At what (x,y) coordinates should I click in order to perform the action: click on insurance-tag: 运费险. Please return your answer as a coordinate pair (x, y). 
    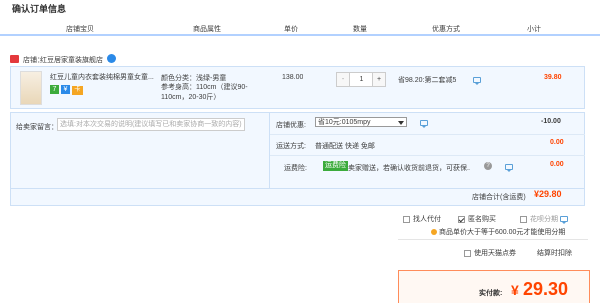
    Looking at the image, I should click on (335, 166).